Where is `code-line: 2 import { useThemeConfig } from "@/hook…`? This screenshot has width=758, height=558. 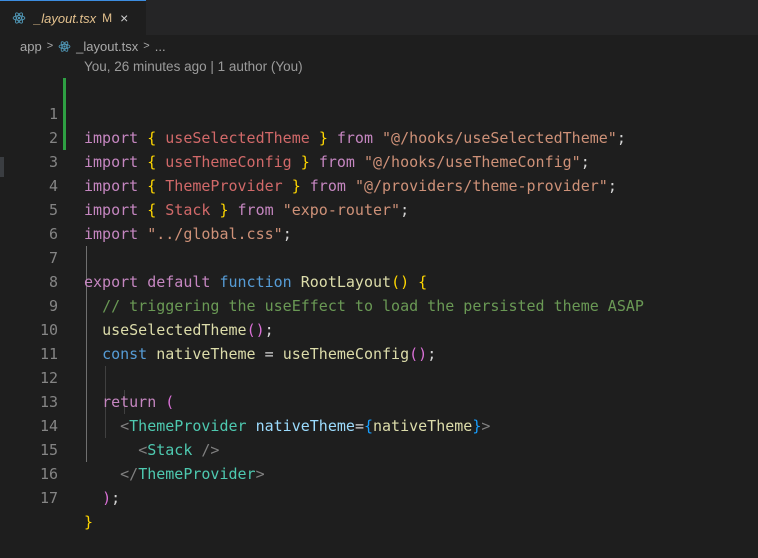 code-line: 2 import { useThemeConfig } from "@/hook… is located at coordinates (379, 136).